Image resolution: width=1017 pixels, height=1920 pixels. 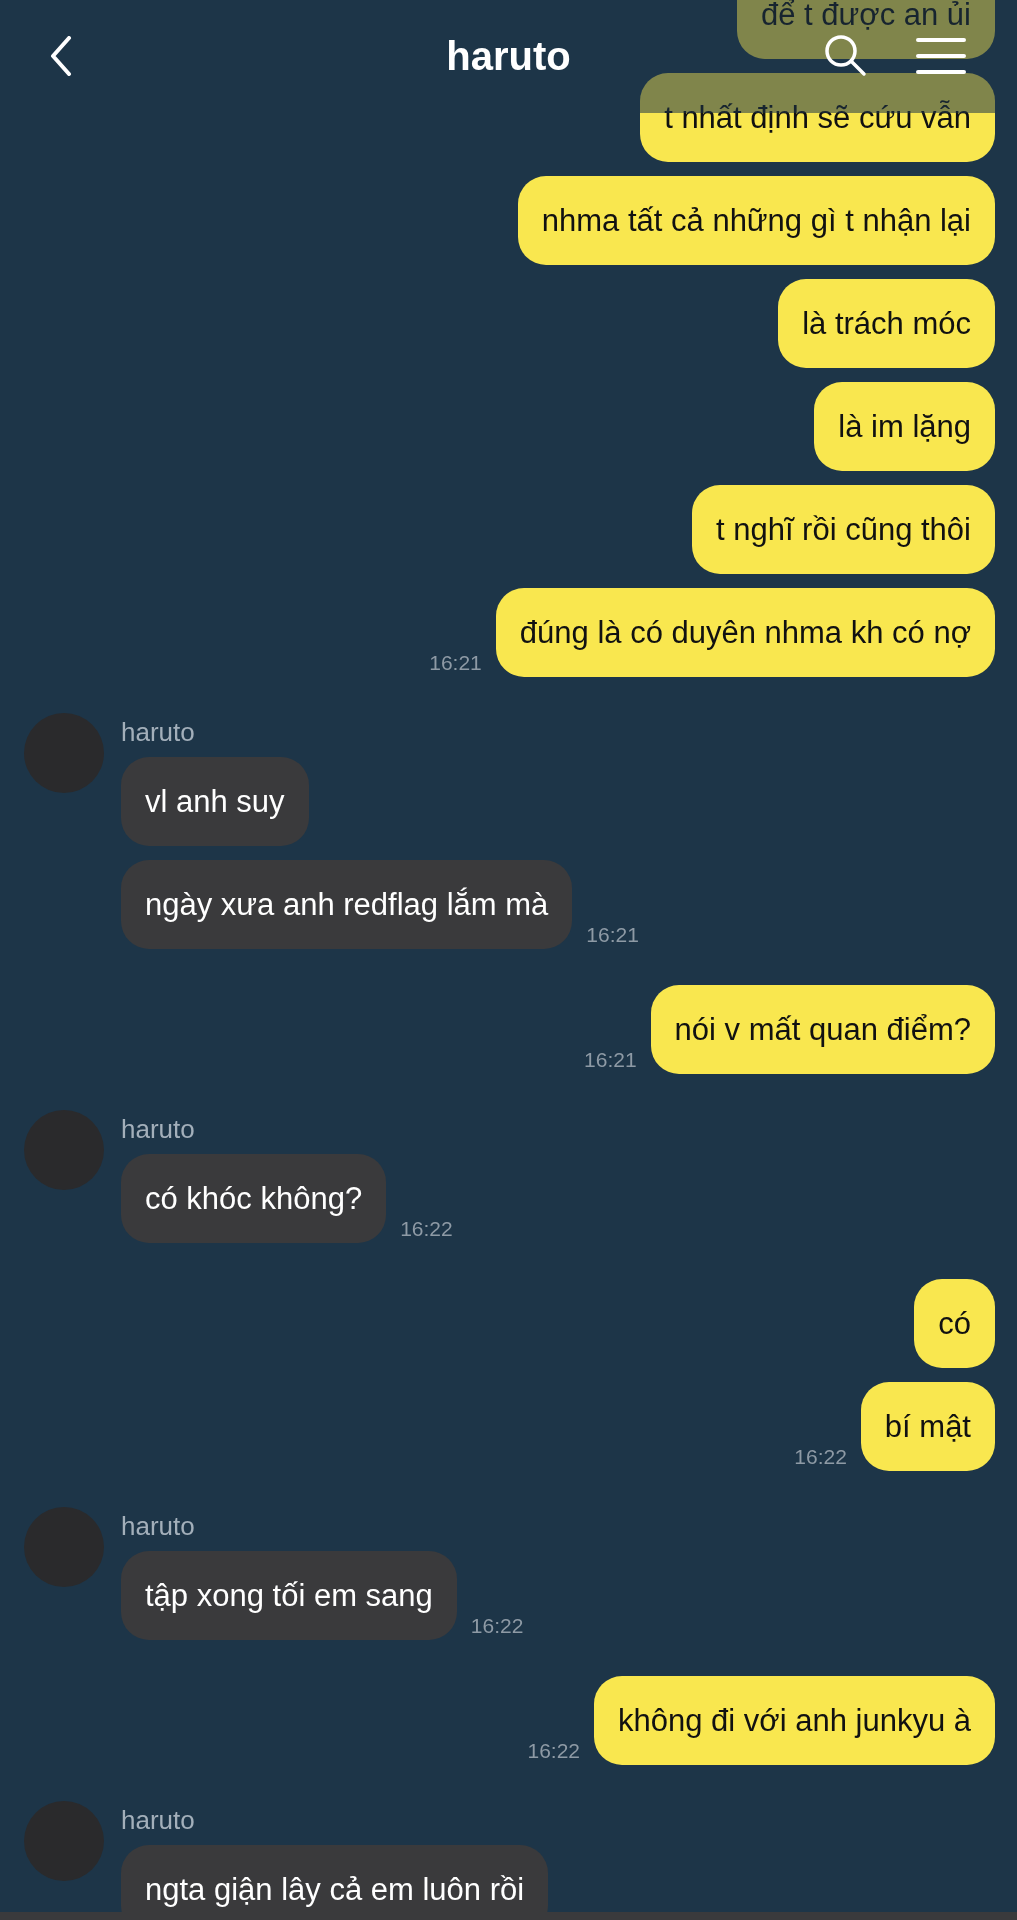 What do you see at coordinates (254, 1198) in the screenshot?
I see `message-bubble: có khóc không?` at bounding box center [254, 1198].